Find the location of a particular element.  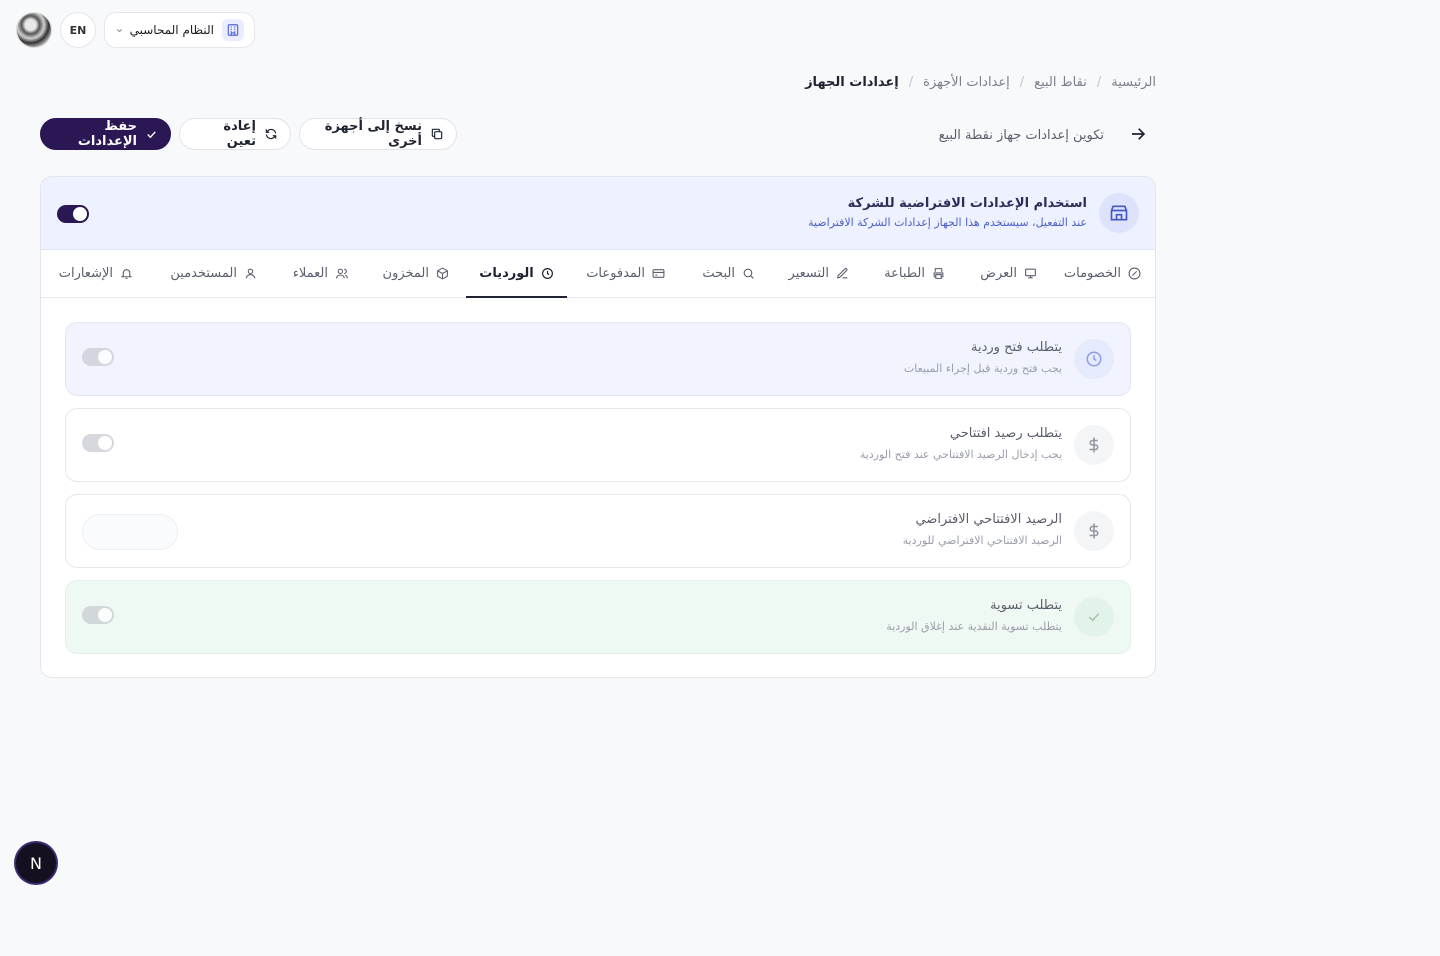

printer-icon is located at coordinates (938, 273).